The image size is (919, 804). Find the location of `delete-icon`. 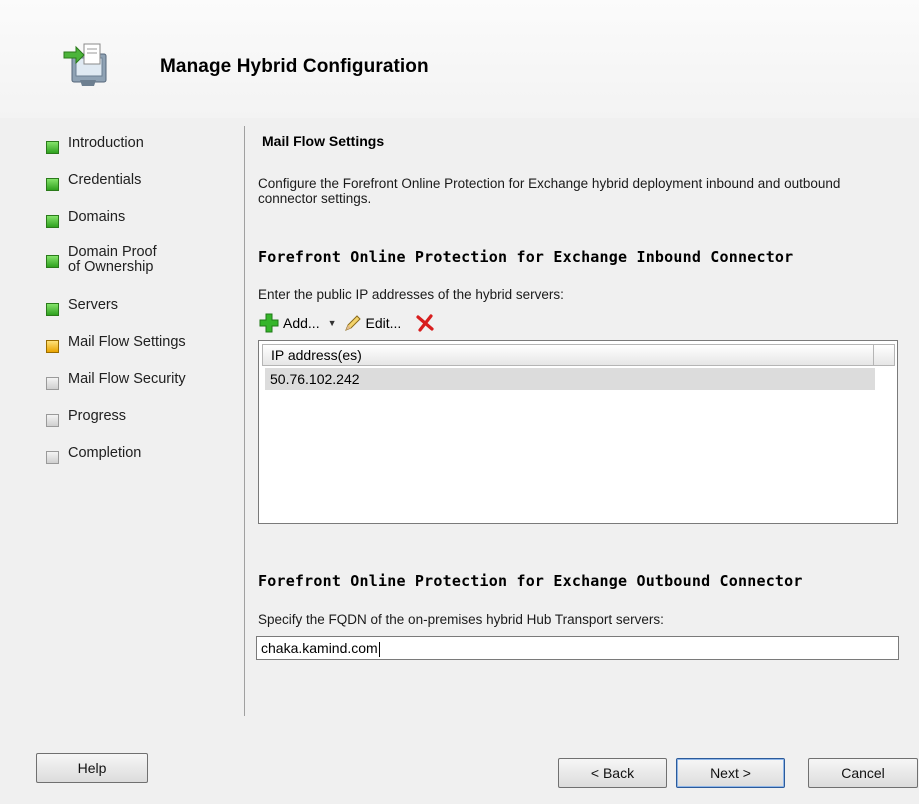

delete-icon is located at coordinates (425, 323).